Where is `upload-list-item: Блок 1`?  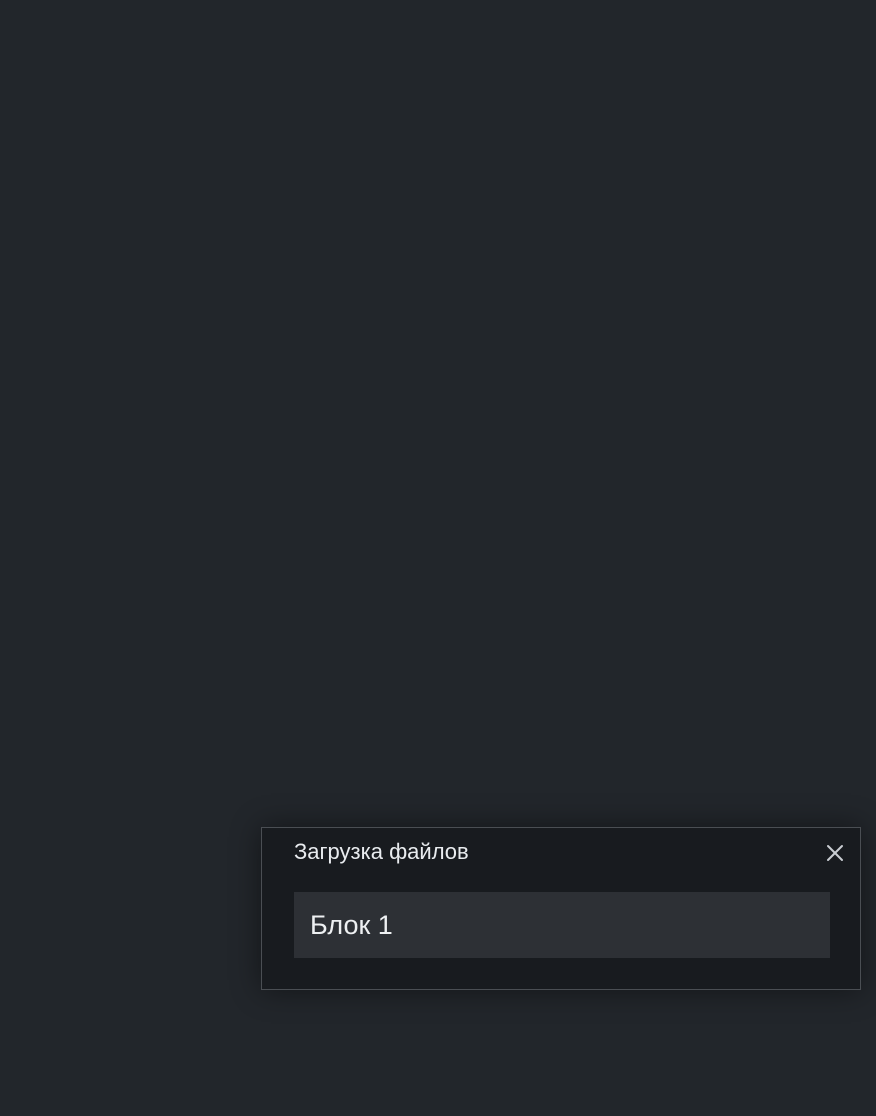
upload-list-item: Блок 1 is located at coordinates (562, 925).